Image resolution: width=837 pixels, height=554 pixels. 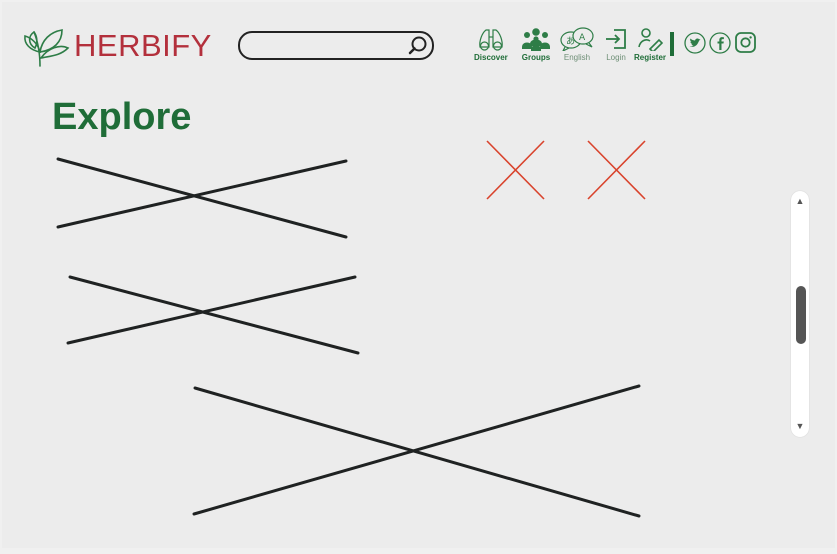 What do you see at coordinates (800, 426) in the screenshot?
I see `scroll-down-arrow-icon: ▼` at bounding box center [800, 426].